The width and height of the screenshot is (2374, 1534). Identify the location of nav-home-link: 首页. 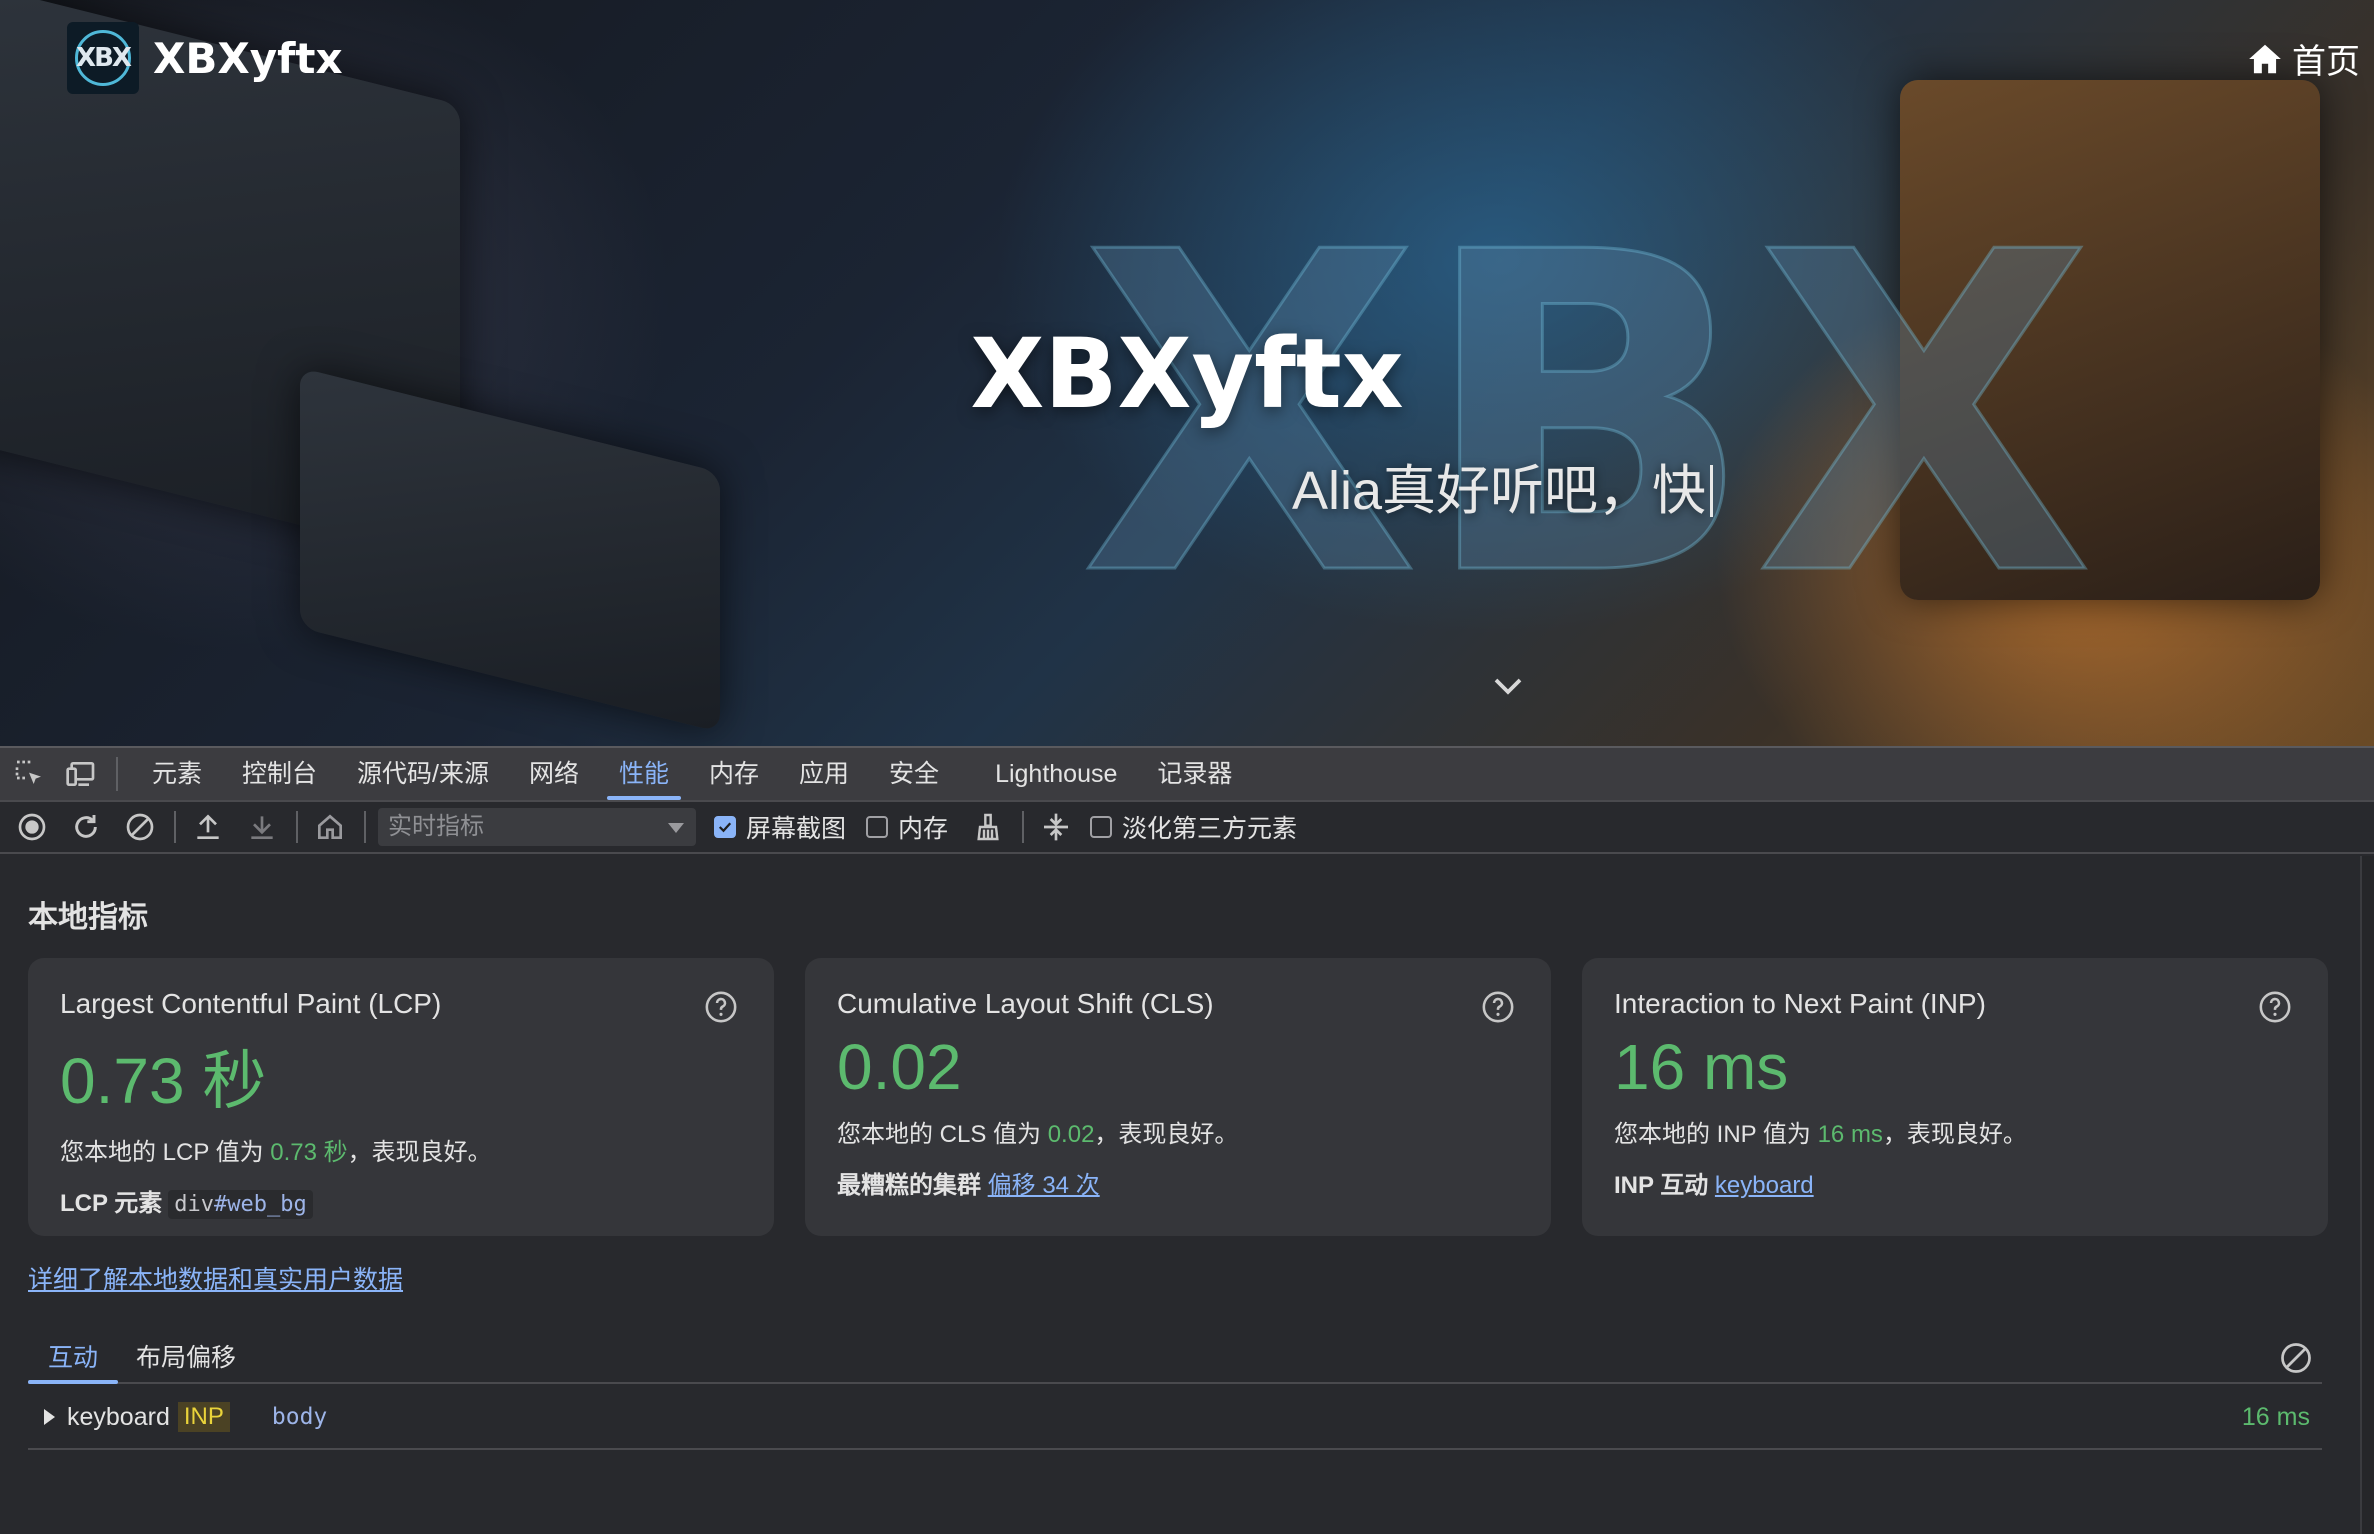
(2303, 58).